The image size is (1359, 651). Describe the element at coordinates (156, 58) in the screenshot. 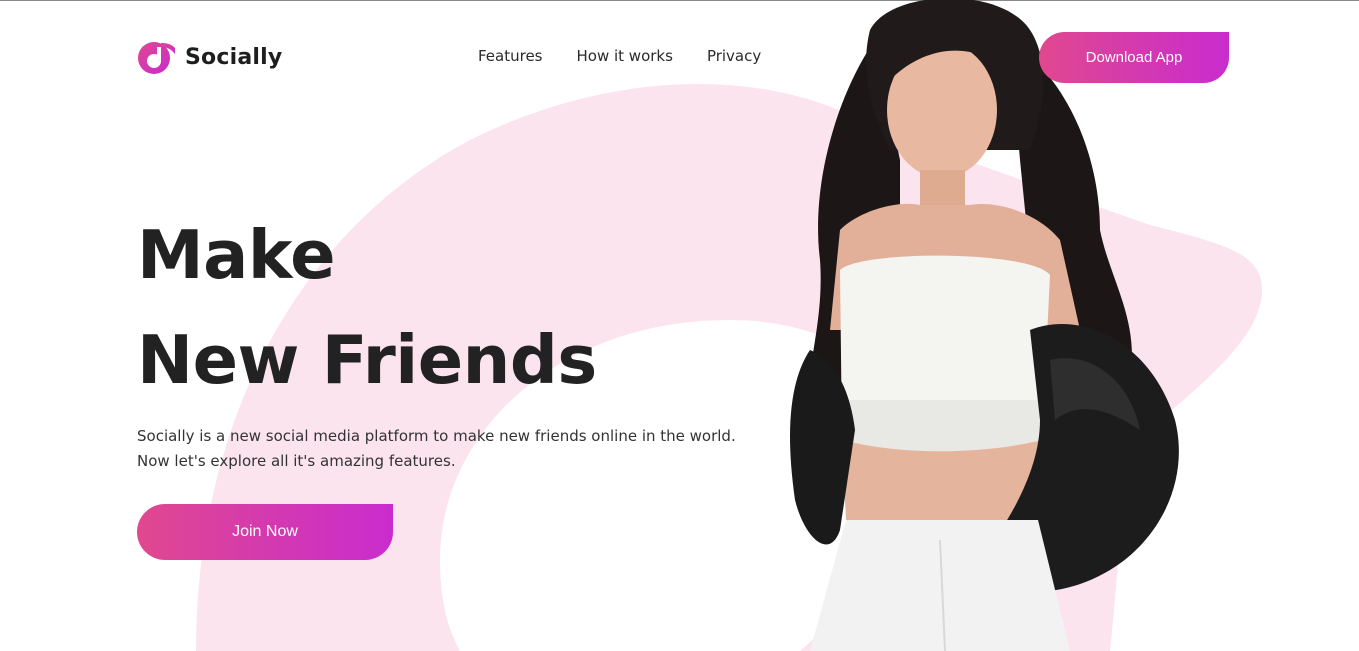

I see `socially-logo-icon` at that location.